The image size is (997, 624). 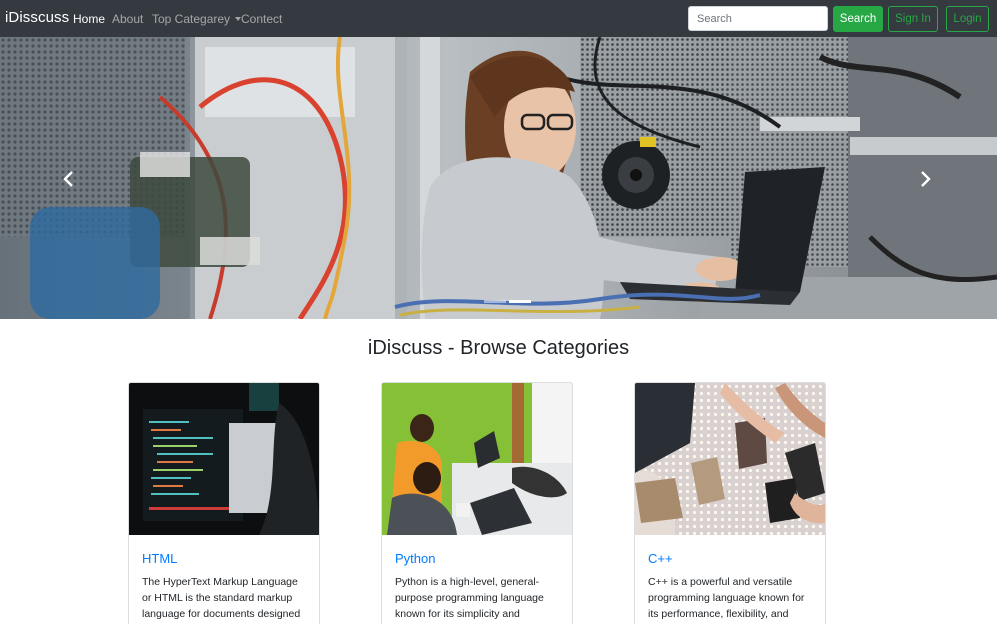 I want to click on login-button: Login, so click(x=967, y=19).